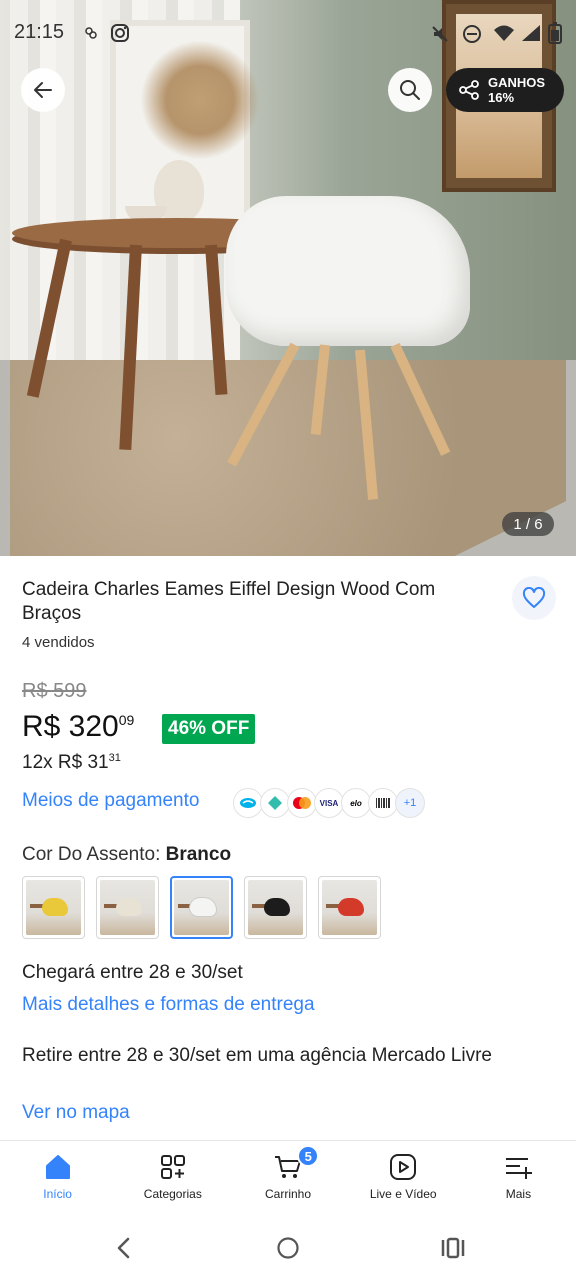 This screenshot has width=576, height=1280. I want to click on payment-methods-icons: VISA elo +1, so click(329, 803).